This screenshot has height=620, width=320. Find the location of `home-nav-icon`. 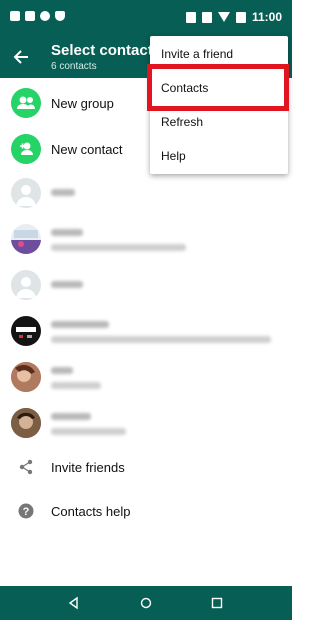

home-nav-icon is located at coordinates (146, 603).